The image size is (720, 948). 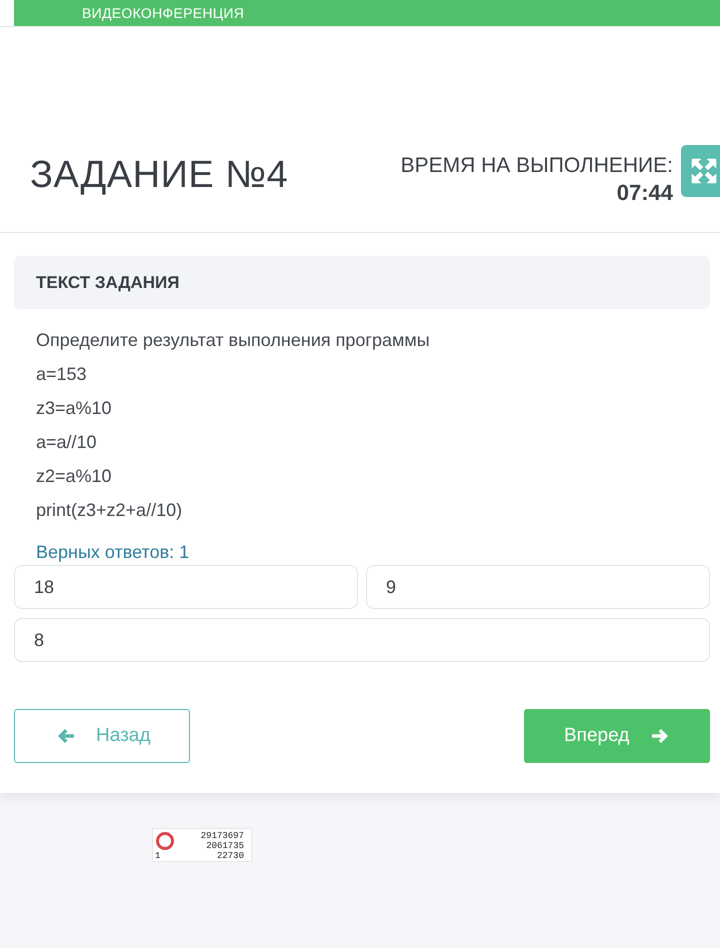 What do you see at coordinates (230, 856) in the screenshot?
I see `counter-number: 22730` at bounding box center [230, 856].